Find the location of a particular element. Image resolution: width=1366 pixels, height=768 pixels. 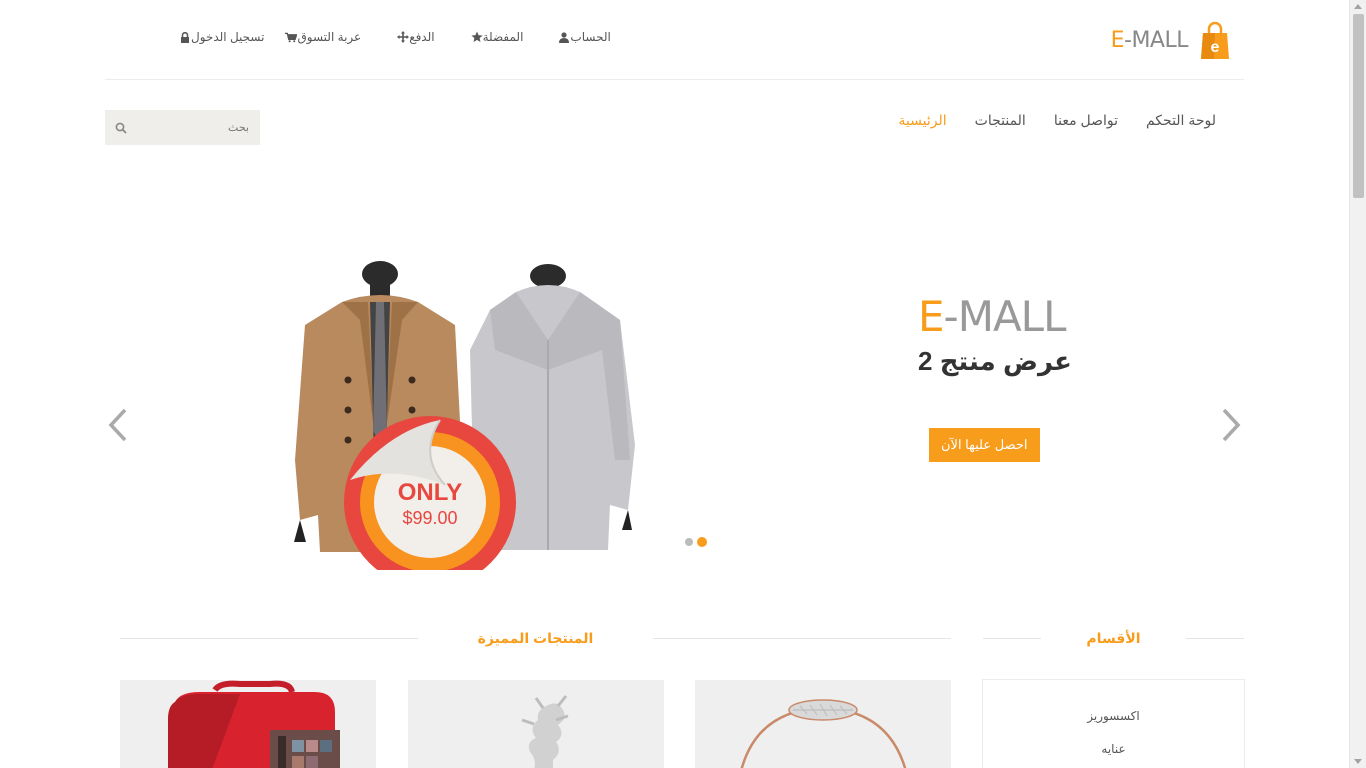

logo-text: E-MALL is located at coordinates (1149, 40).